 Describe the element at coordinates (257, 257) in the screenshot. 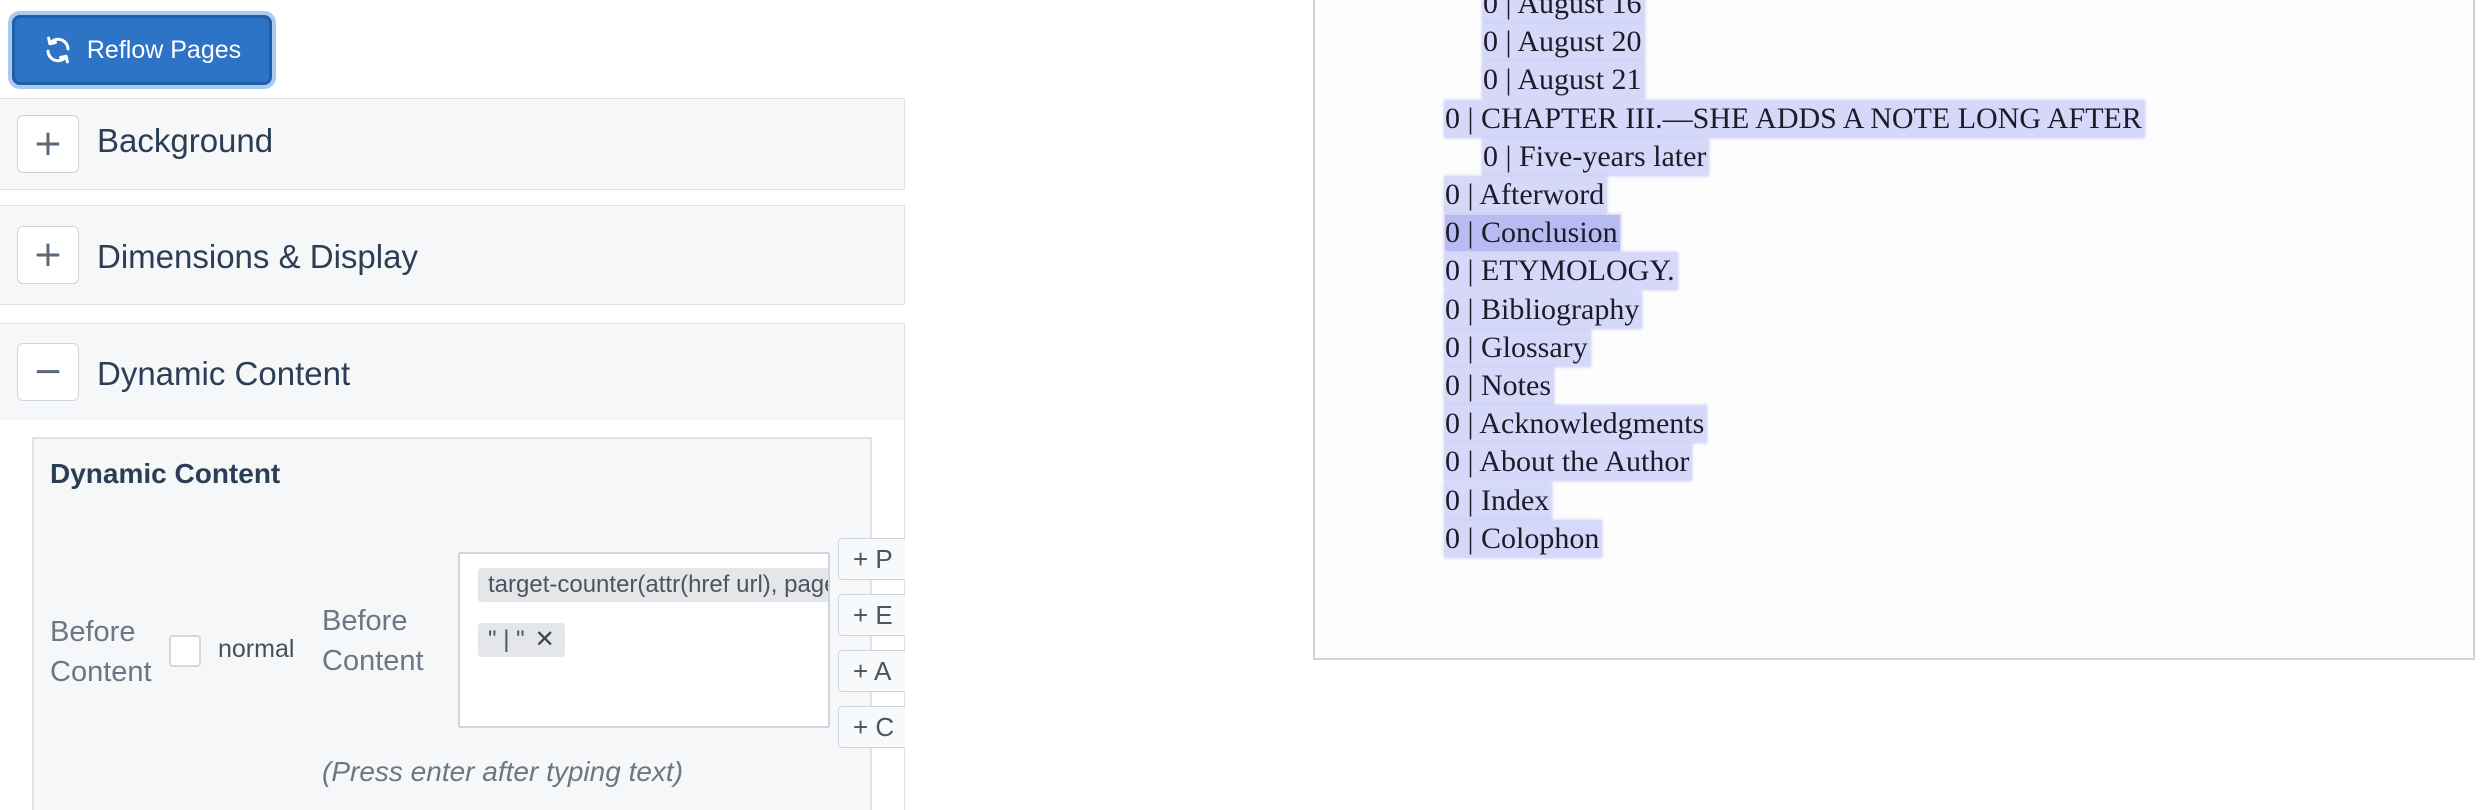

I see `dimensions-section-title: Dimensions & Display` at that location.